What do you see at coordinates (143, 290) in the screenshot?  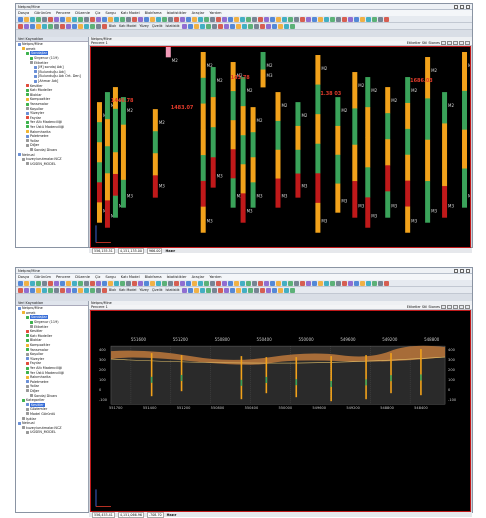 I see `toolbar-dropdown: Yüzey` at bounding box center [143, 290].